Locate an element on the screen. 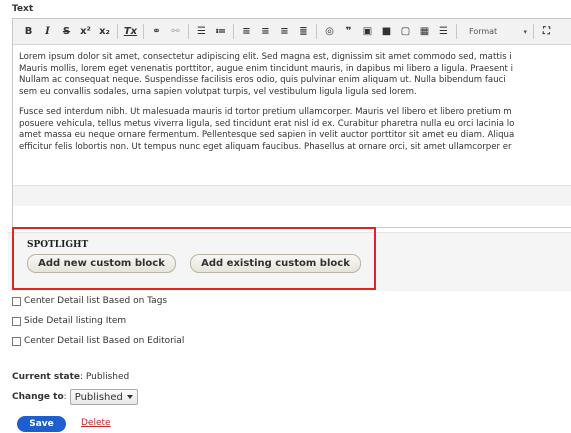 The image size is (571, 433). numbered-list-icon: ≔ is located at coordinates (220, 31).